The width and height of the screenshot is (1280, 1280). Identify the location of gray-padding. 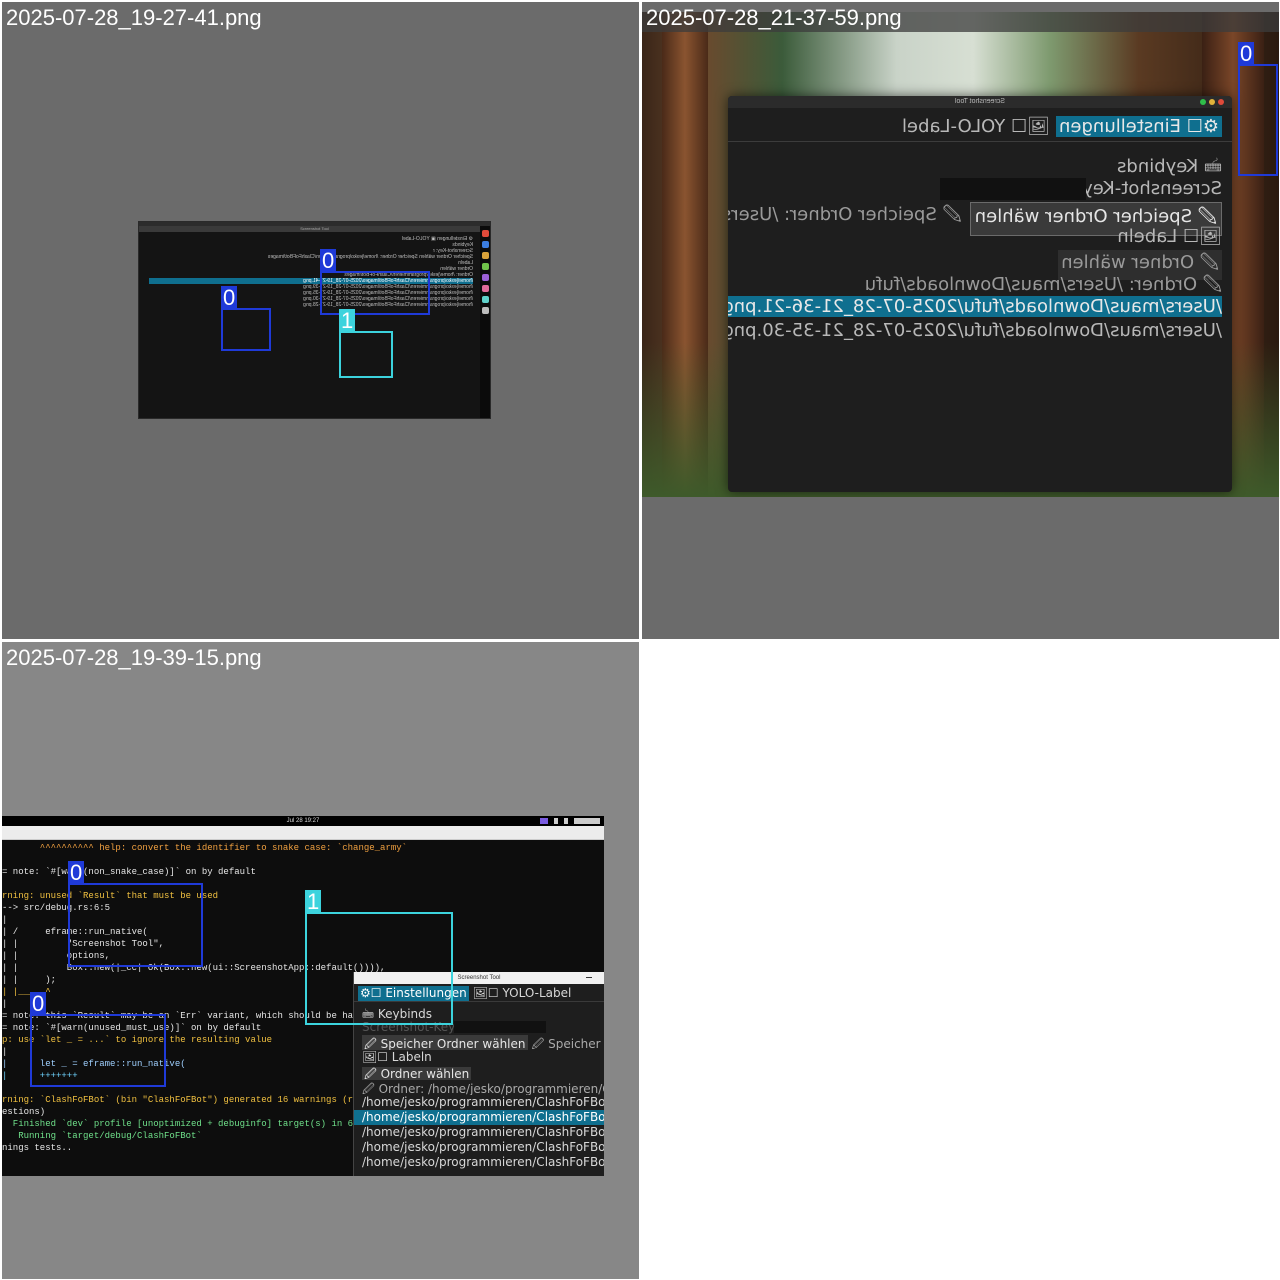
(960, 568).